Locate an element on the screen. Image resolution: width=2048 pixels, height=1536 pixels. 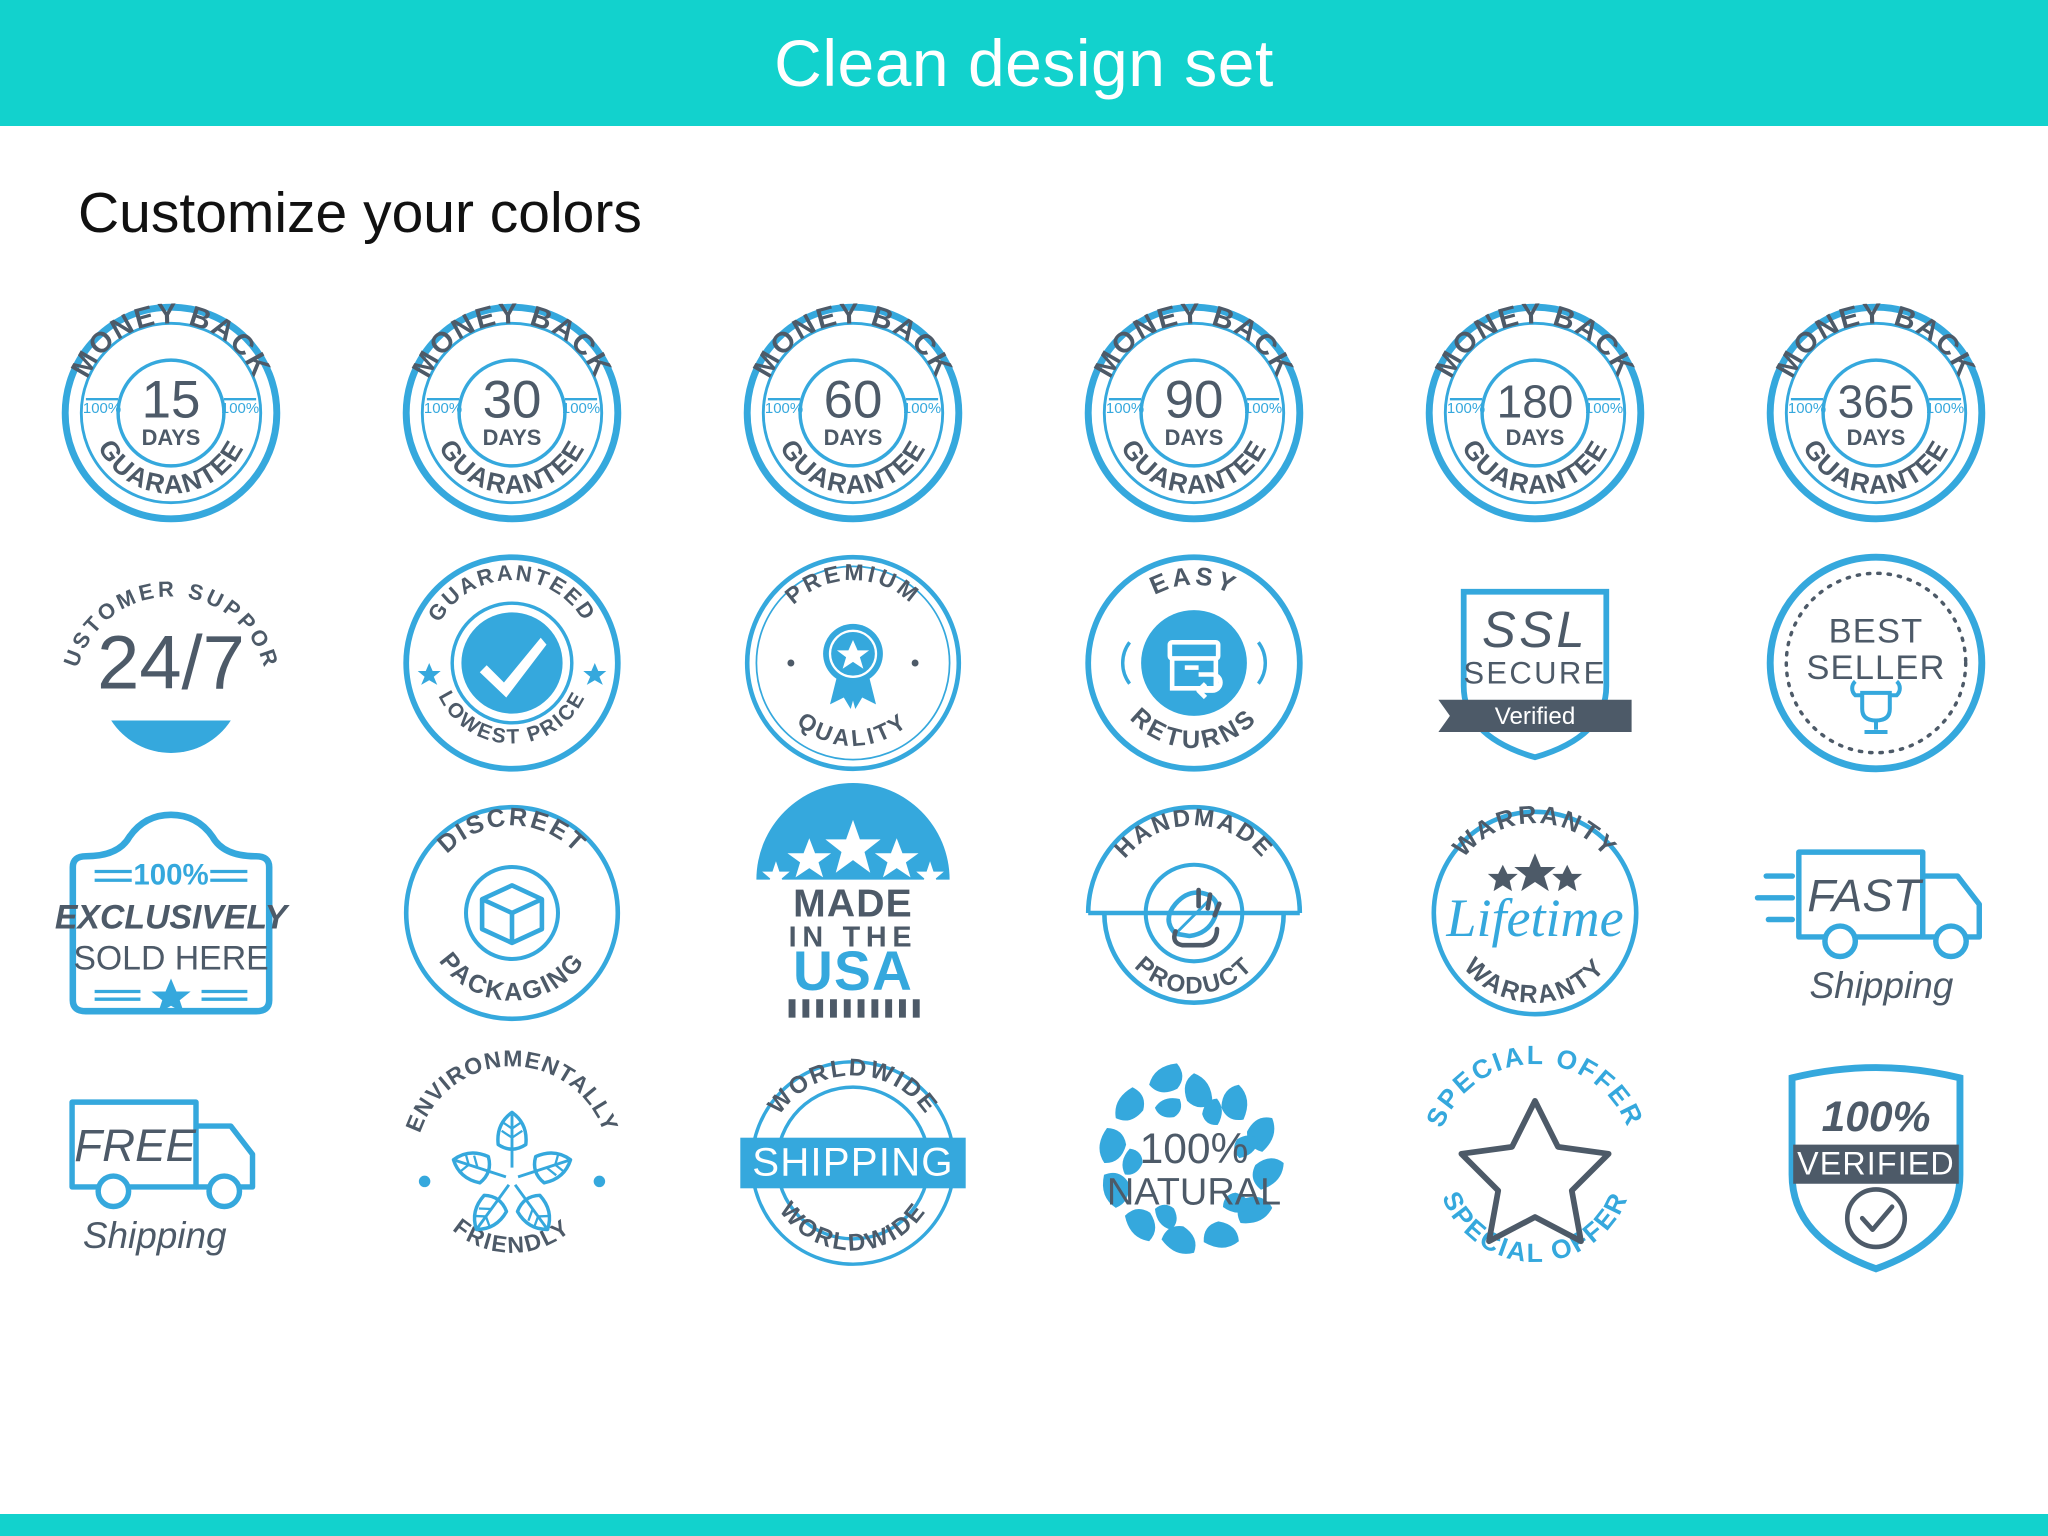
badge-easy-returns: EASY RETURNS is located at coordinates (1194, 663).